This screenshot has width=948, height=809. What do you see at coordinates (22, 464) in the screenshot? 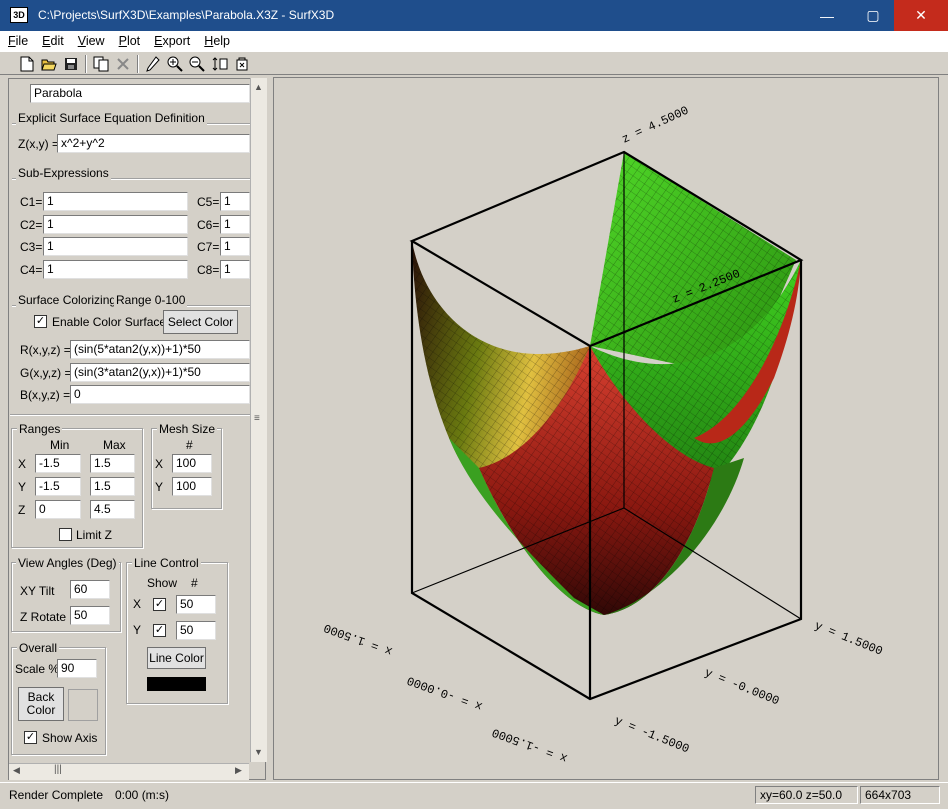
I see `x-range-label: X` at bounding box center [22, 464].